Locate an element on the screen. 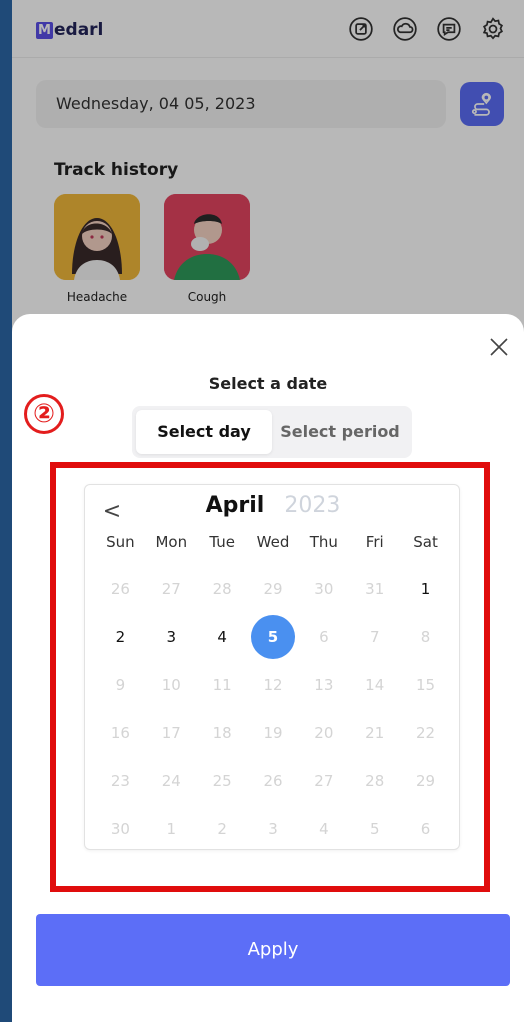 This screenshot has height=1022, width=524. calendar-day-number: 8 is located at coordinates (425, 637).